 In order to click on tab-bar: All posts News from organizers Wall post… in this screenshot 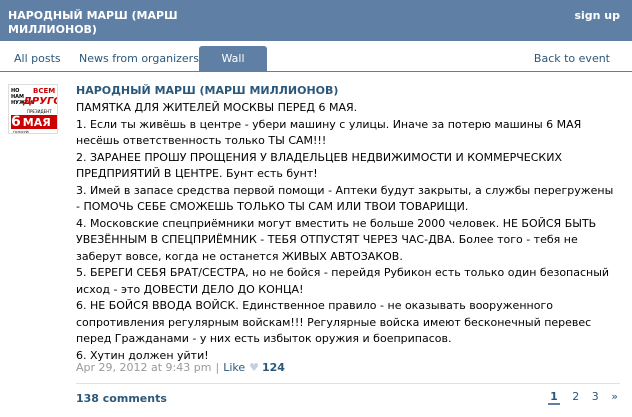, I will do `click(316, 68)`.